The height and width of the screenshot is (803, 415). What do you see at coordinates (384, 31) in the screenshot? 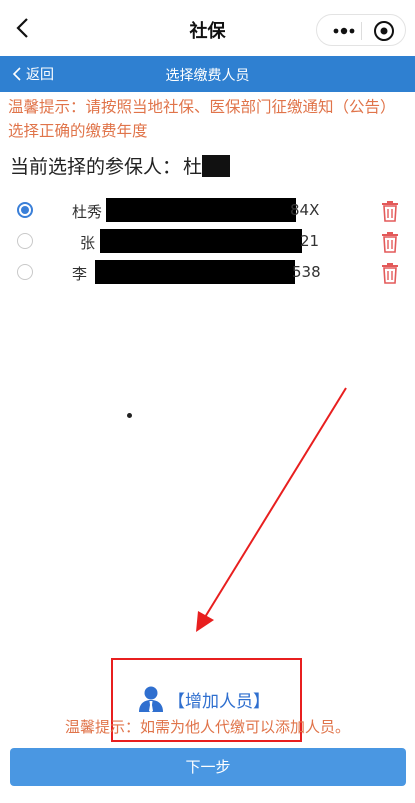
I see `target-icon` at bounding box center [384, 31].